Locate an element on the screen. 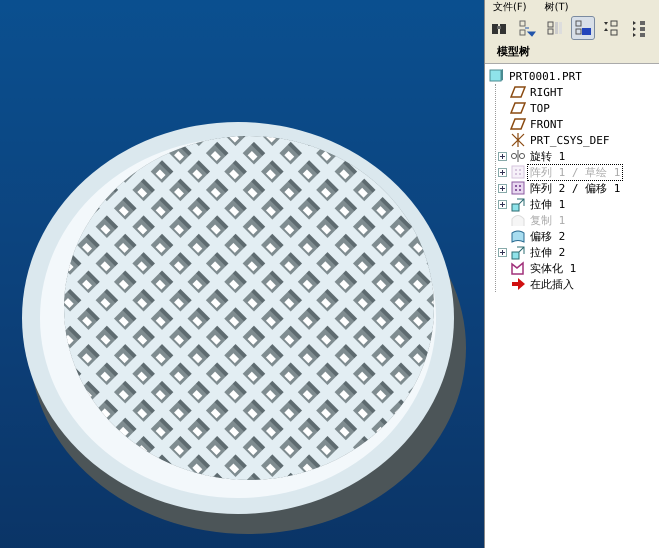 The image size is (659, 548). columns-icon is located at coordinates (555, 28).